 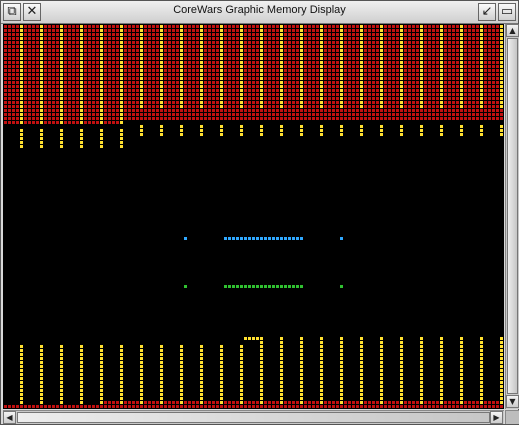 I want to click on vertical-scroll-thumb, so click(x=512, y=216).